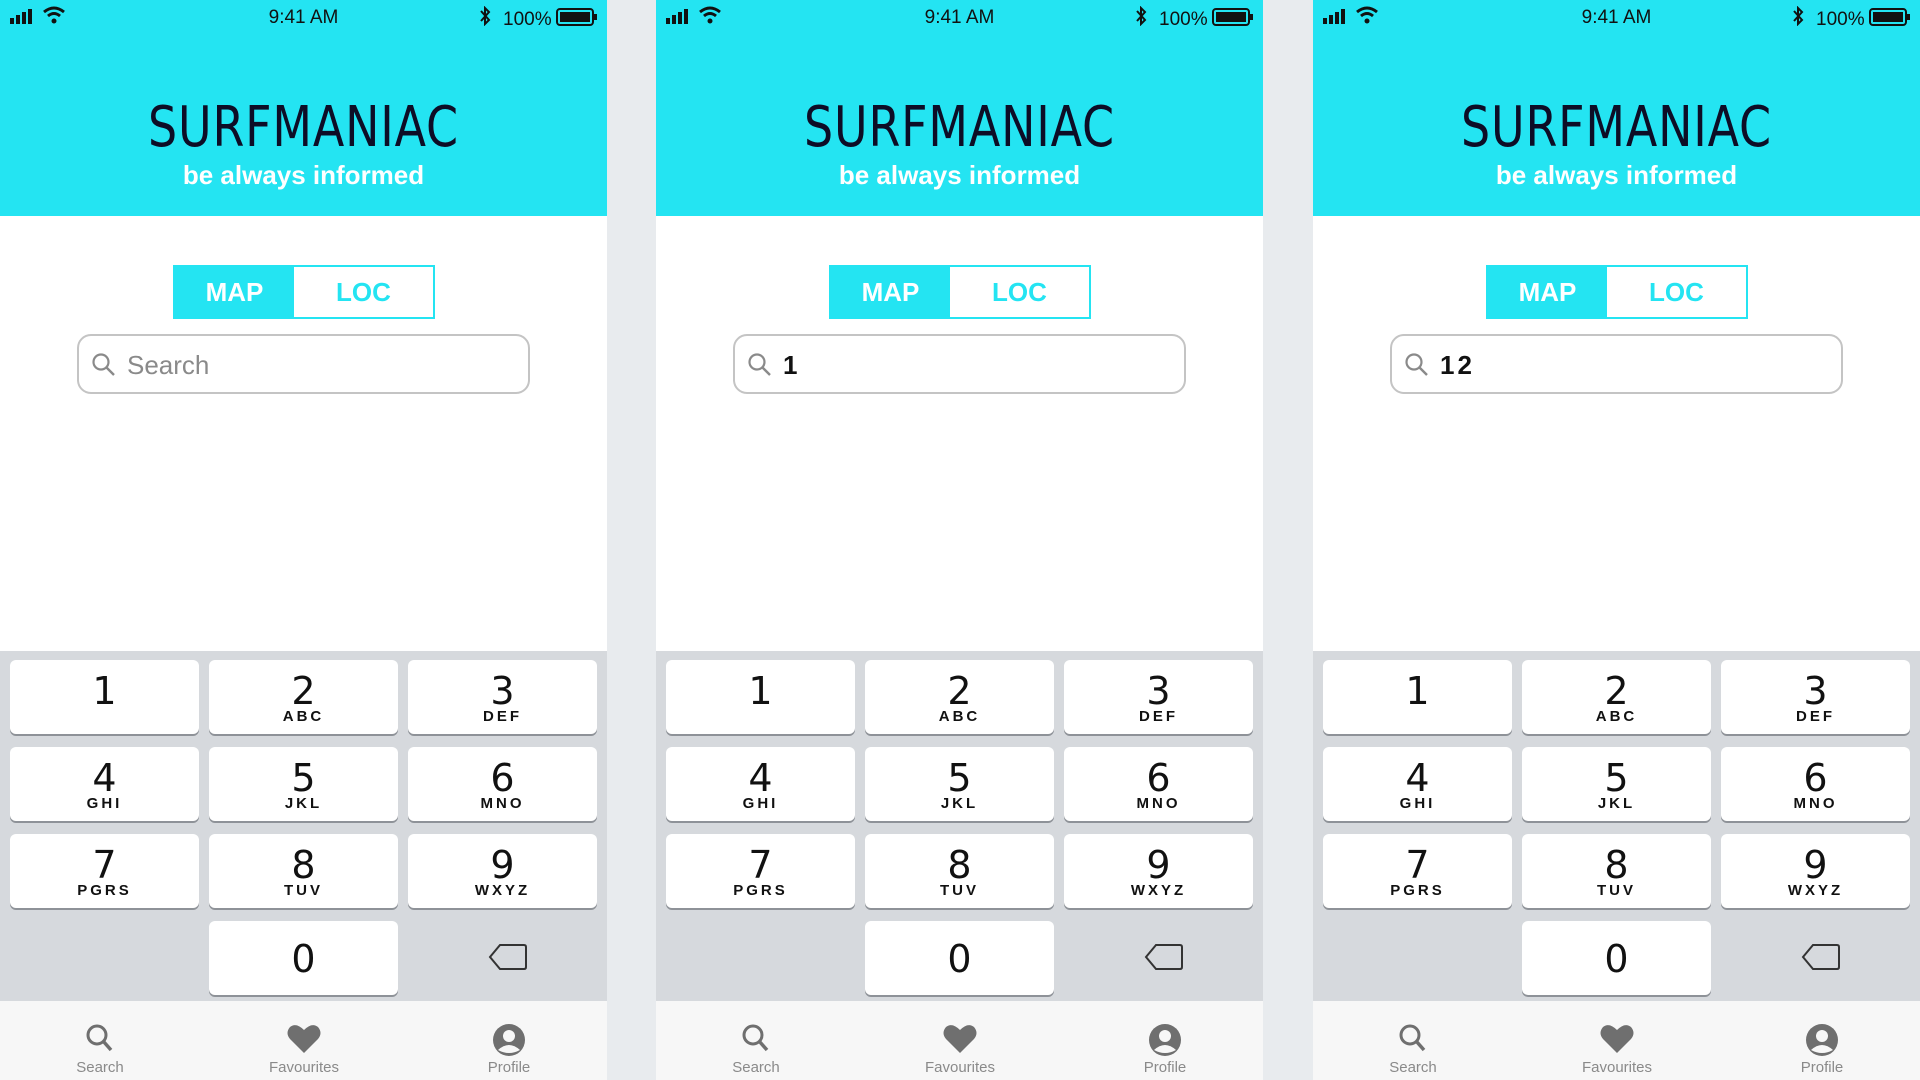  Describe the element at coordinates (168, 365) in the screenshot. I see `search-placeholder: Search` at that location.